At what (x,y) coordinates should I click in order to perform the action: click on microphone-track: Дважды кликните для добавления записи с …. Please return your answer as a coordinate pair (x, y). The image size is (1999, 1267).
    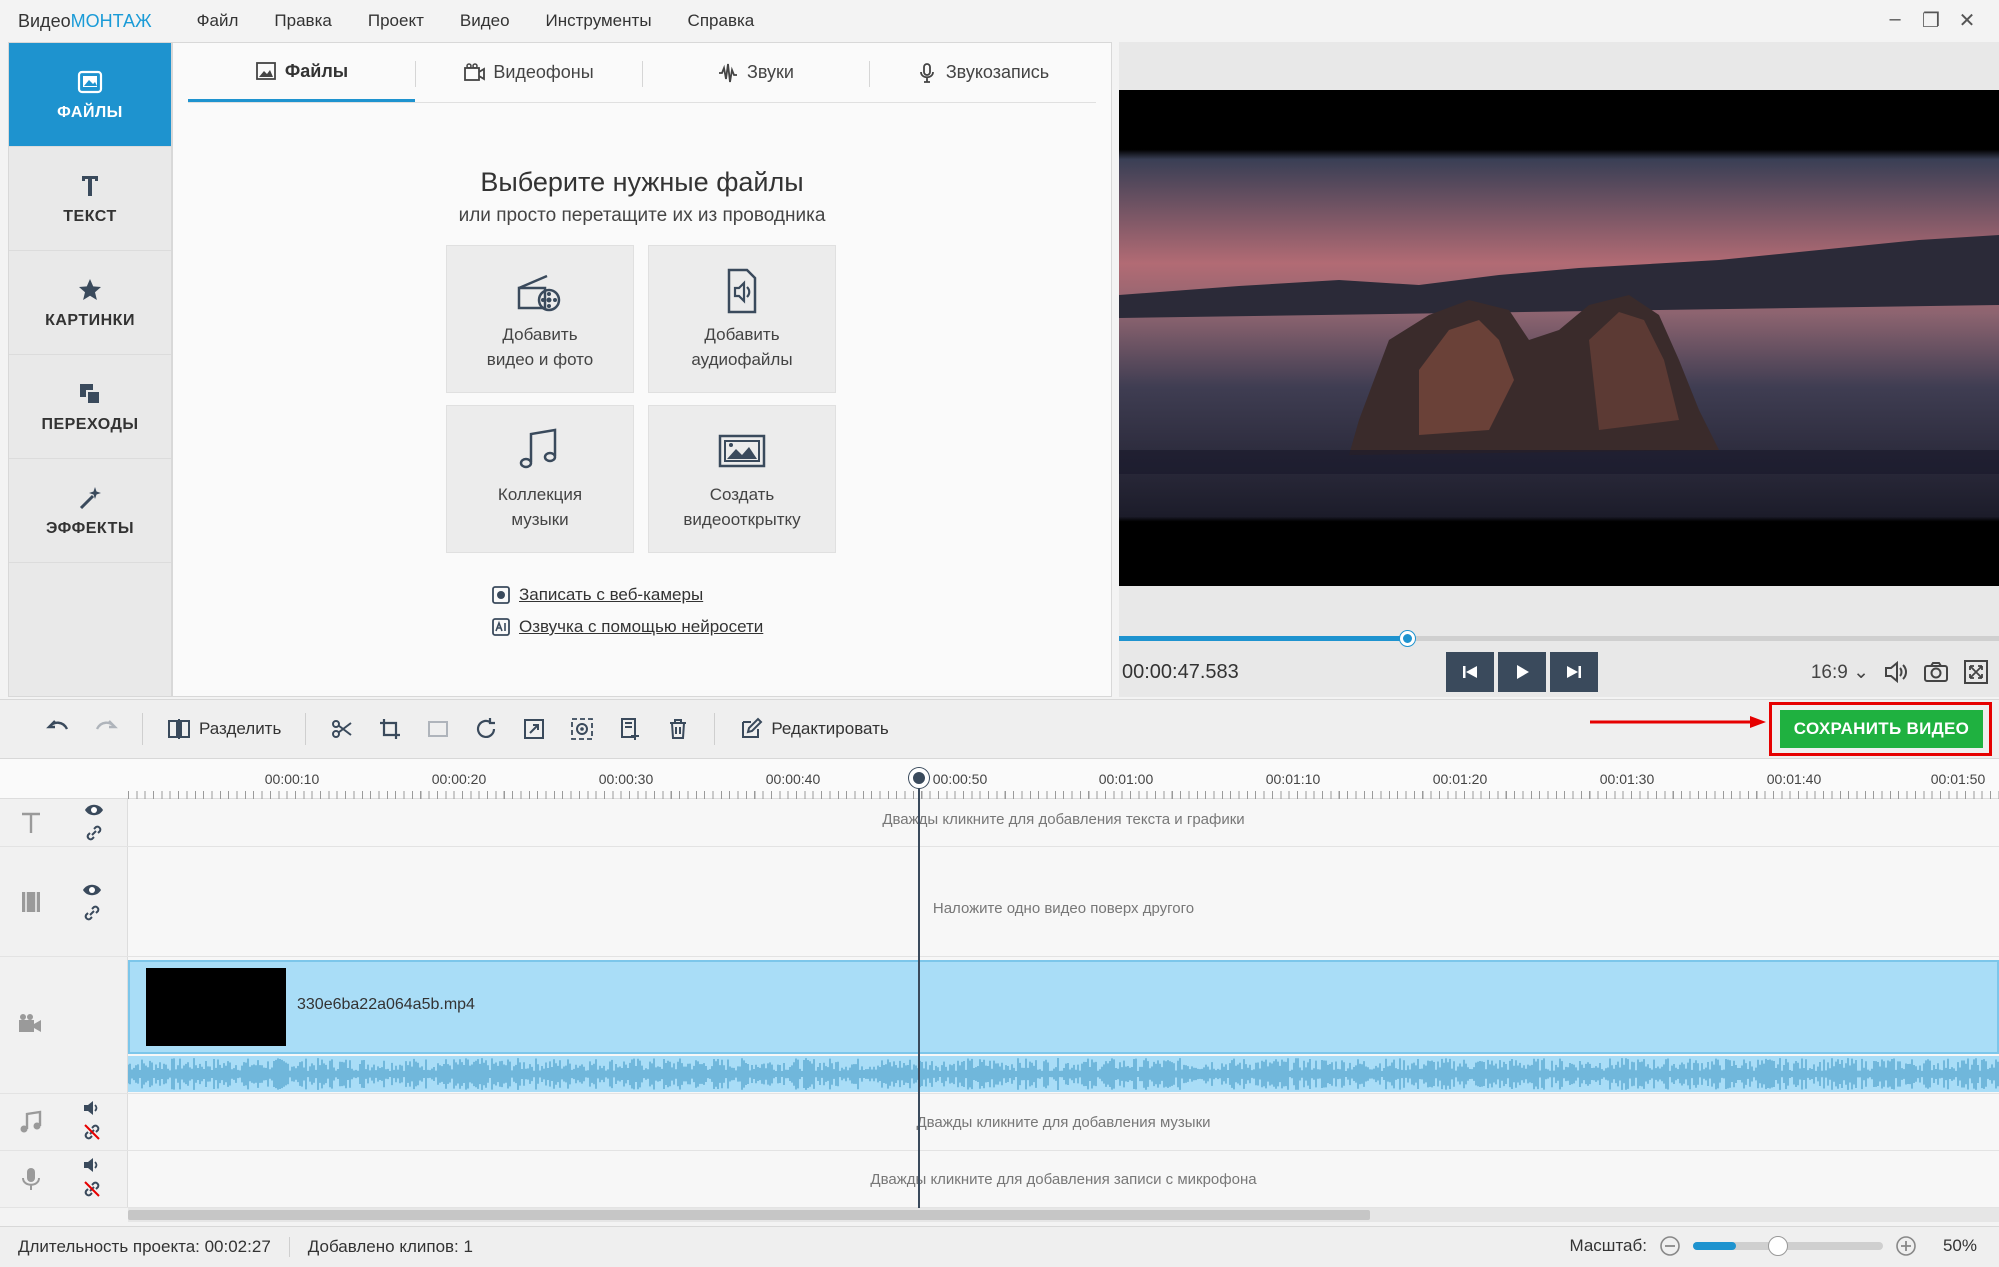
    Looking at the image, I should click on (999, 1179).